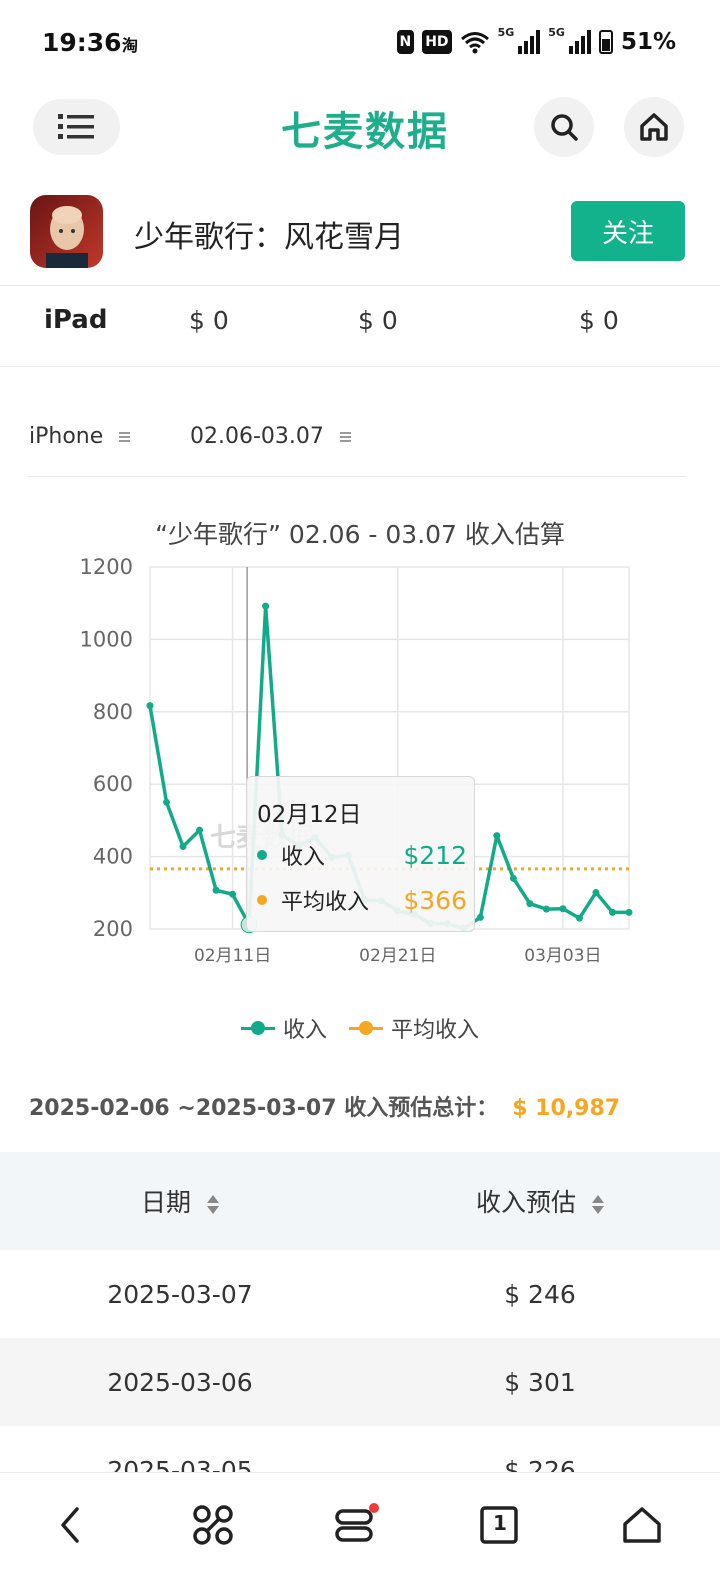 The image size is (720, 1585). I want to click on app-character-icon, so click(66, 231).